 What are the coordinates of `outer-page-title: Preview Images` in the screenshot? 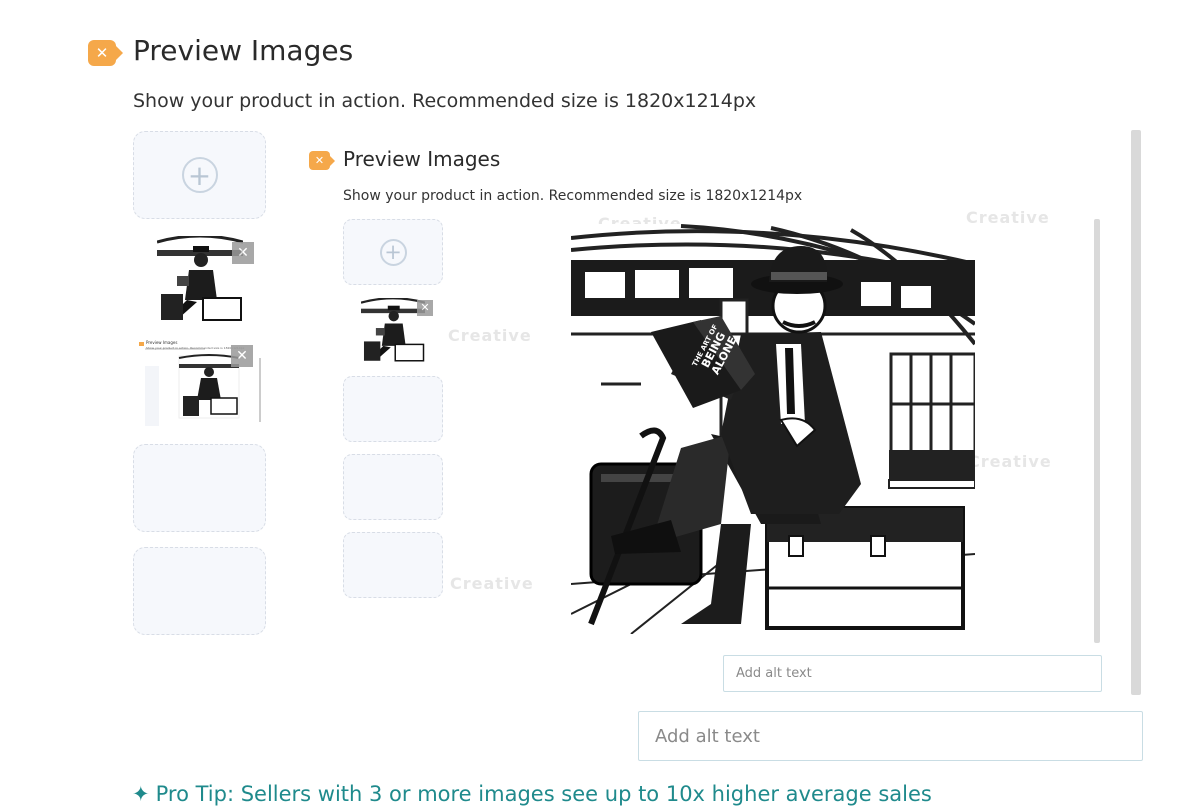 It's located at (243, 50).